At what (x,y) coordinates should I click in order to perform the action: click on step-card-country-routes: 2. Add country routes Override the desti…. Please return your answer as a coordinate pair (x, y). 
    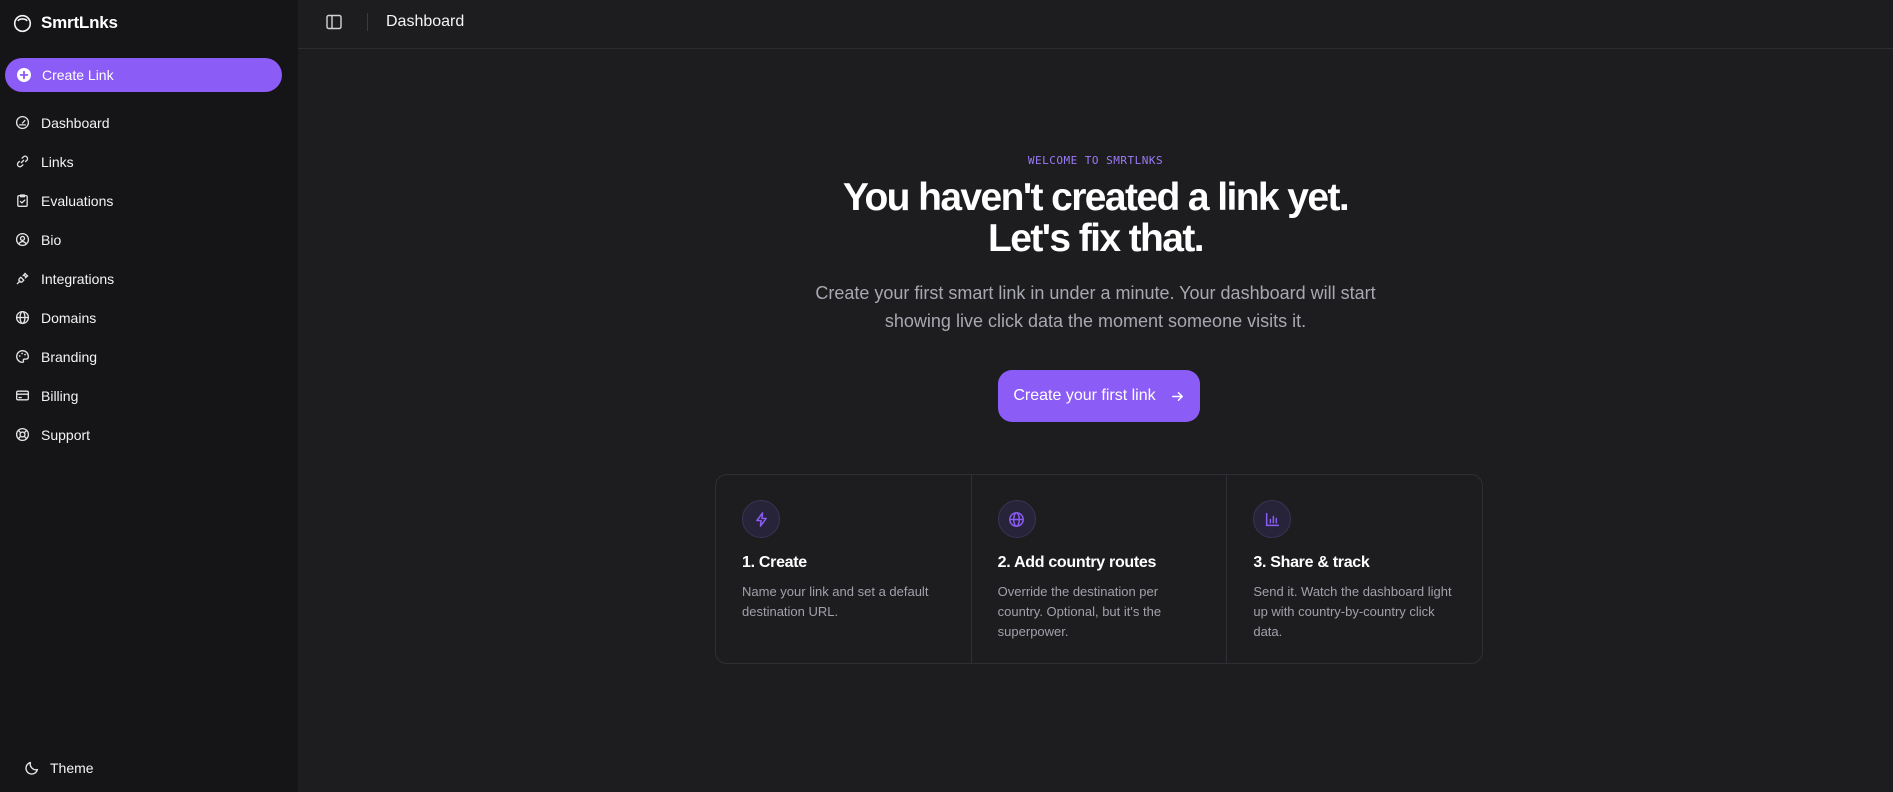
    Looking at the image, I should click on (1098, 569).